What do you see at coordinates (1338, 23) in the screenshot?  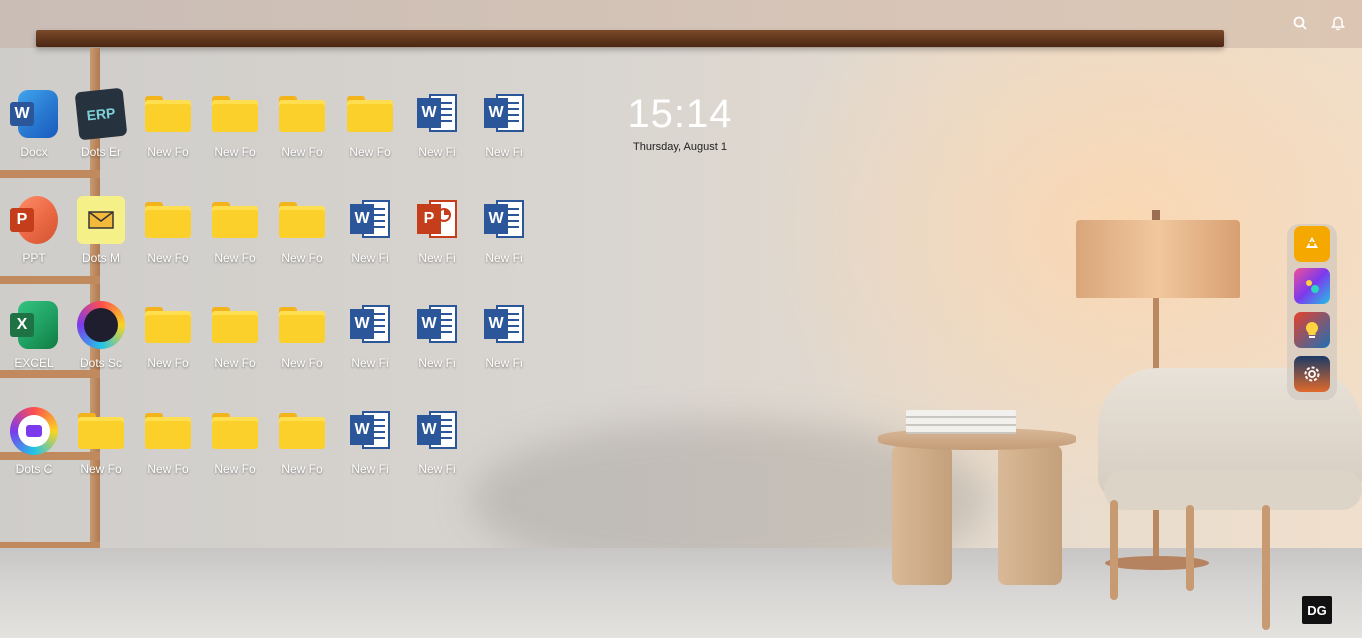 I see `bell-icon` at bounding box center [1338, 23].